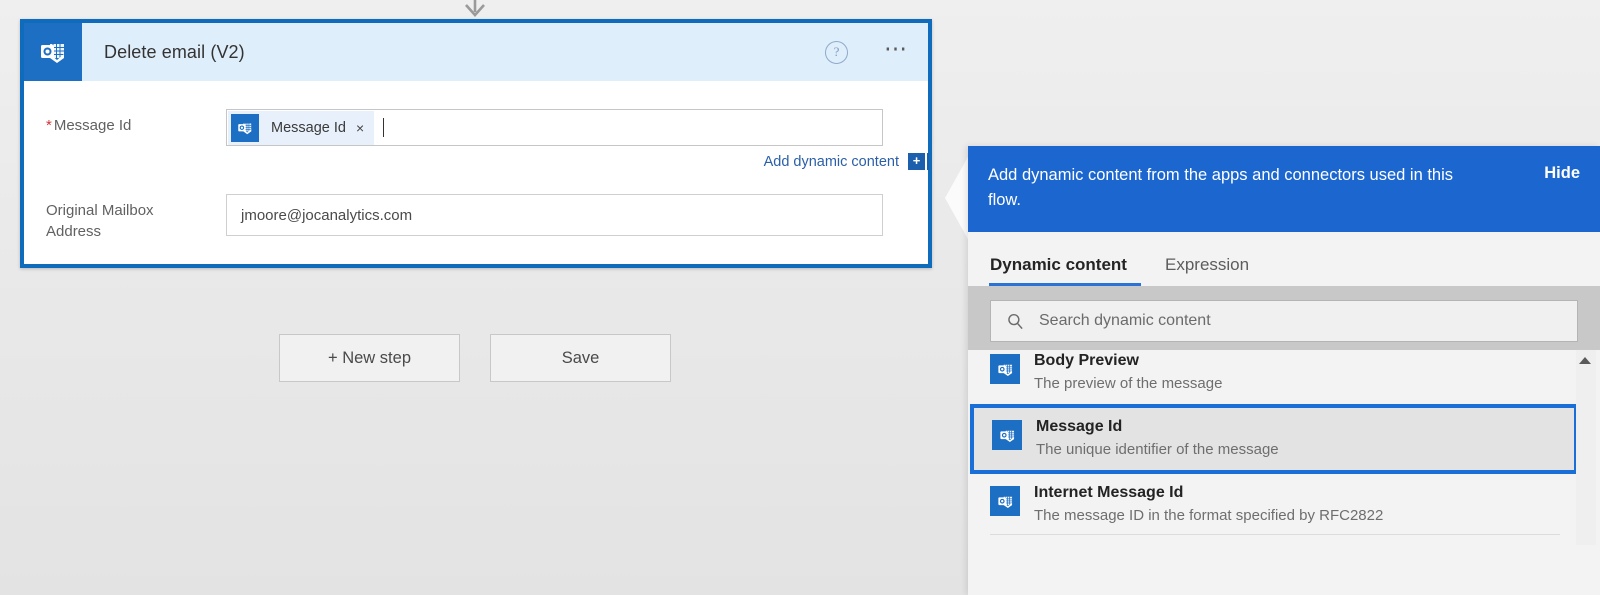 The width and height of the screenshot is (1600, 595). Describe the element at coordinates (918, 161) in the screenshot. I see `plus-square-icon: +` at that location.